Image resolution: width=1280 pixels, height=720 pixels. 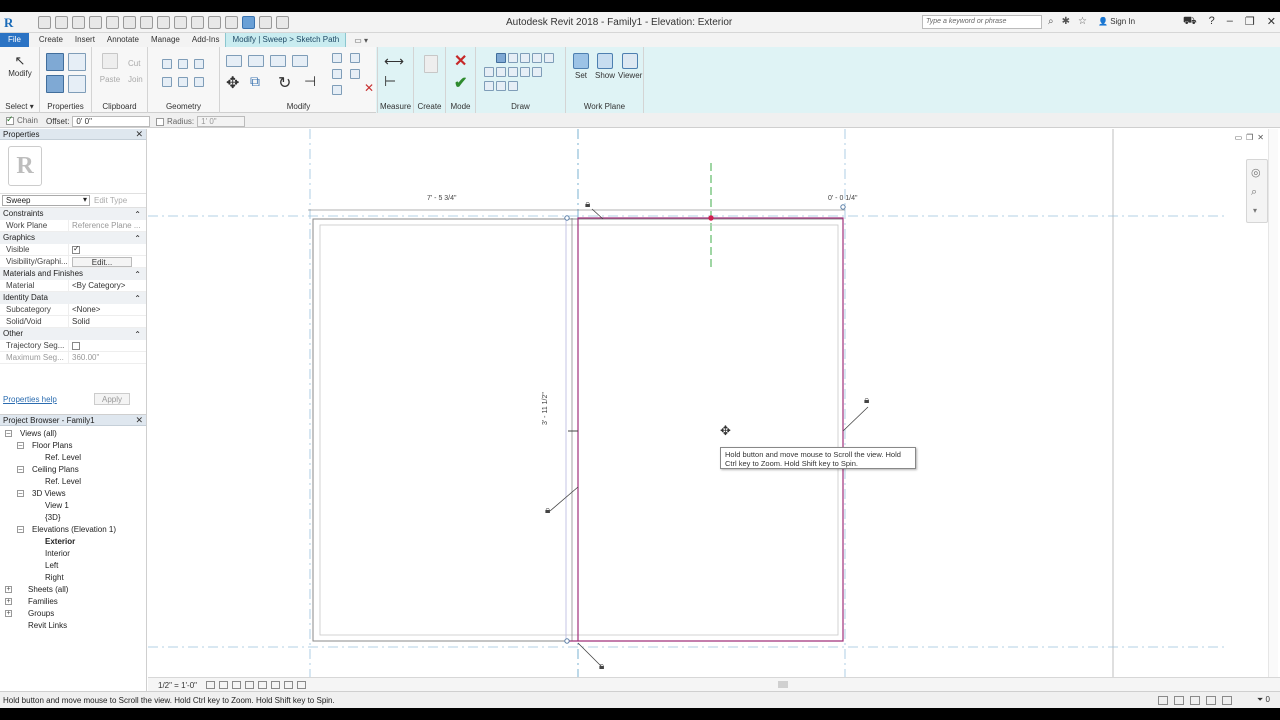 I want to click on sun-path-icon, so click(x=236, y=685).